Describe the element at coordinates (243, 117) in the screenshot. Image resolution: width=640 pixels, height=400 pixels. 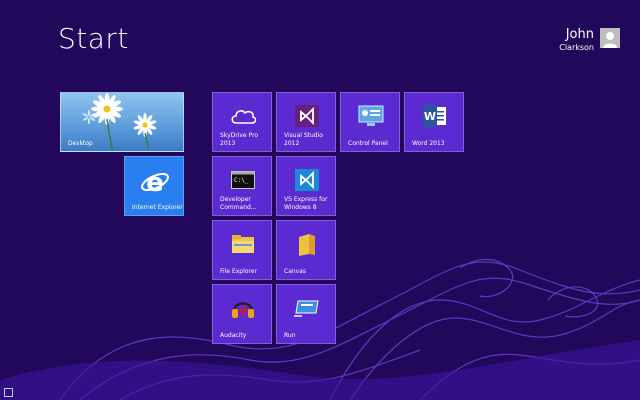
I see `cloud-icon` at that location.